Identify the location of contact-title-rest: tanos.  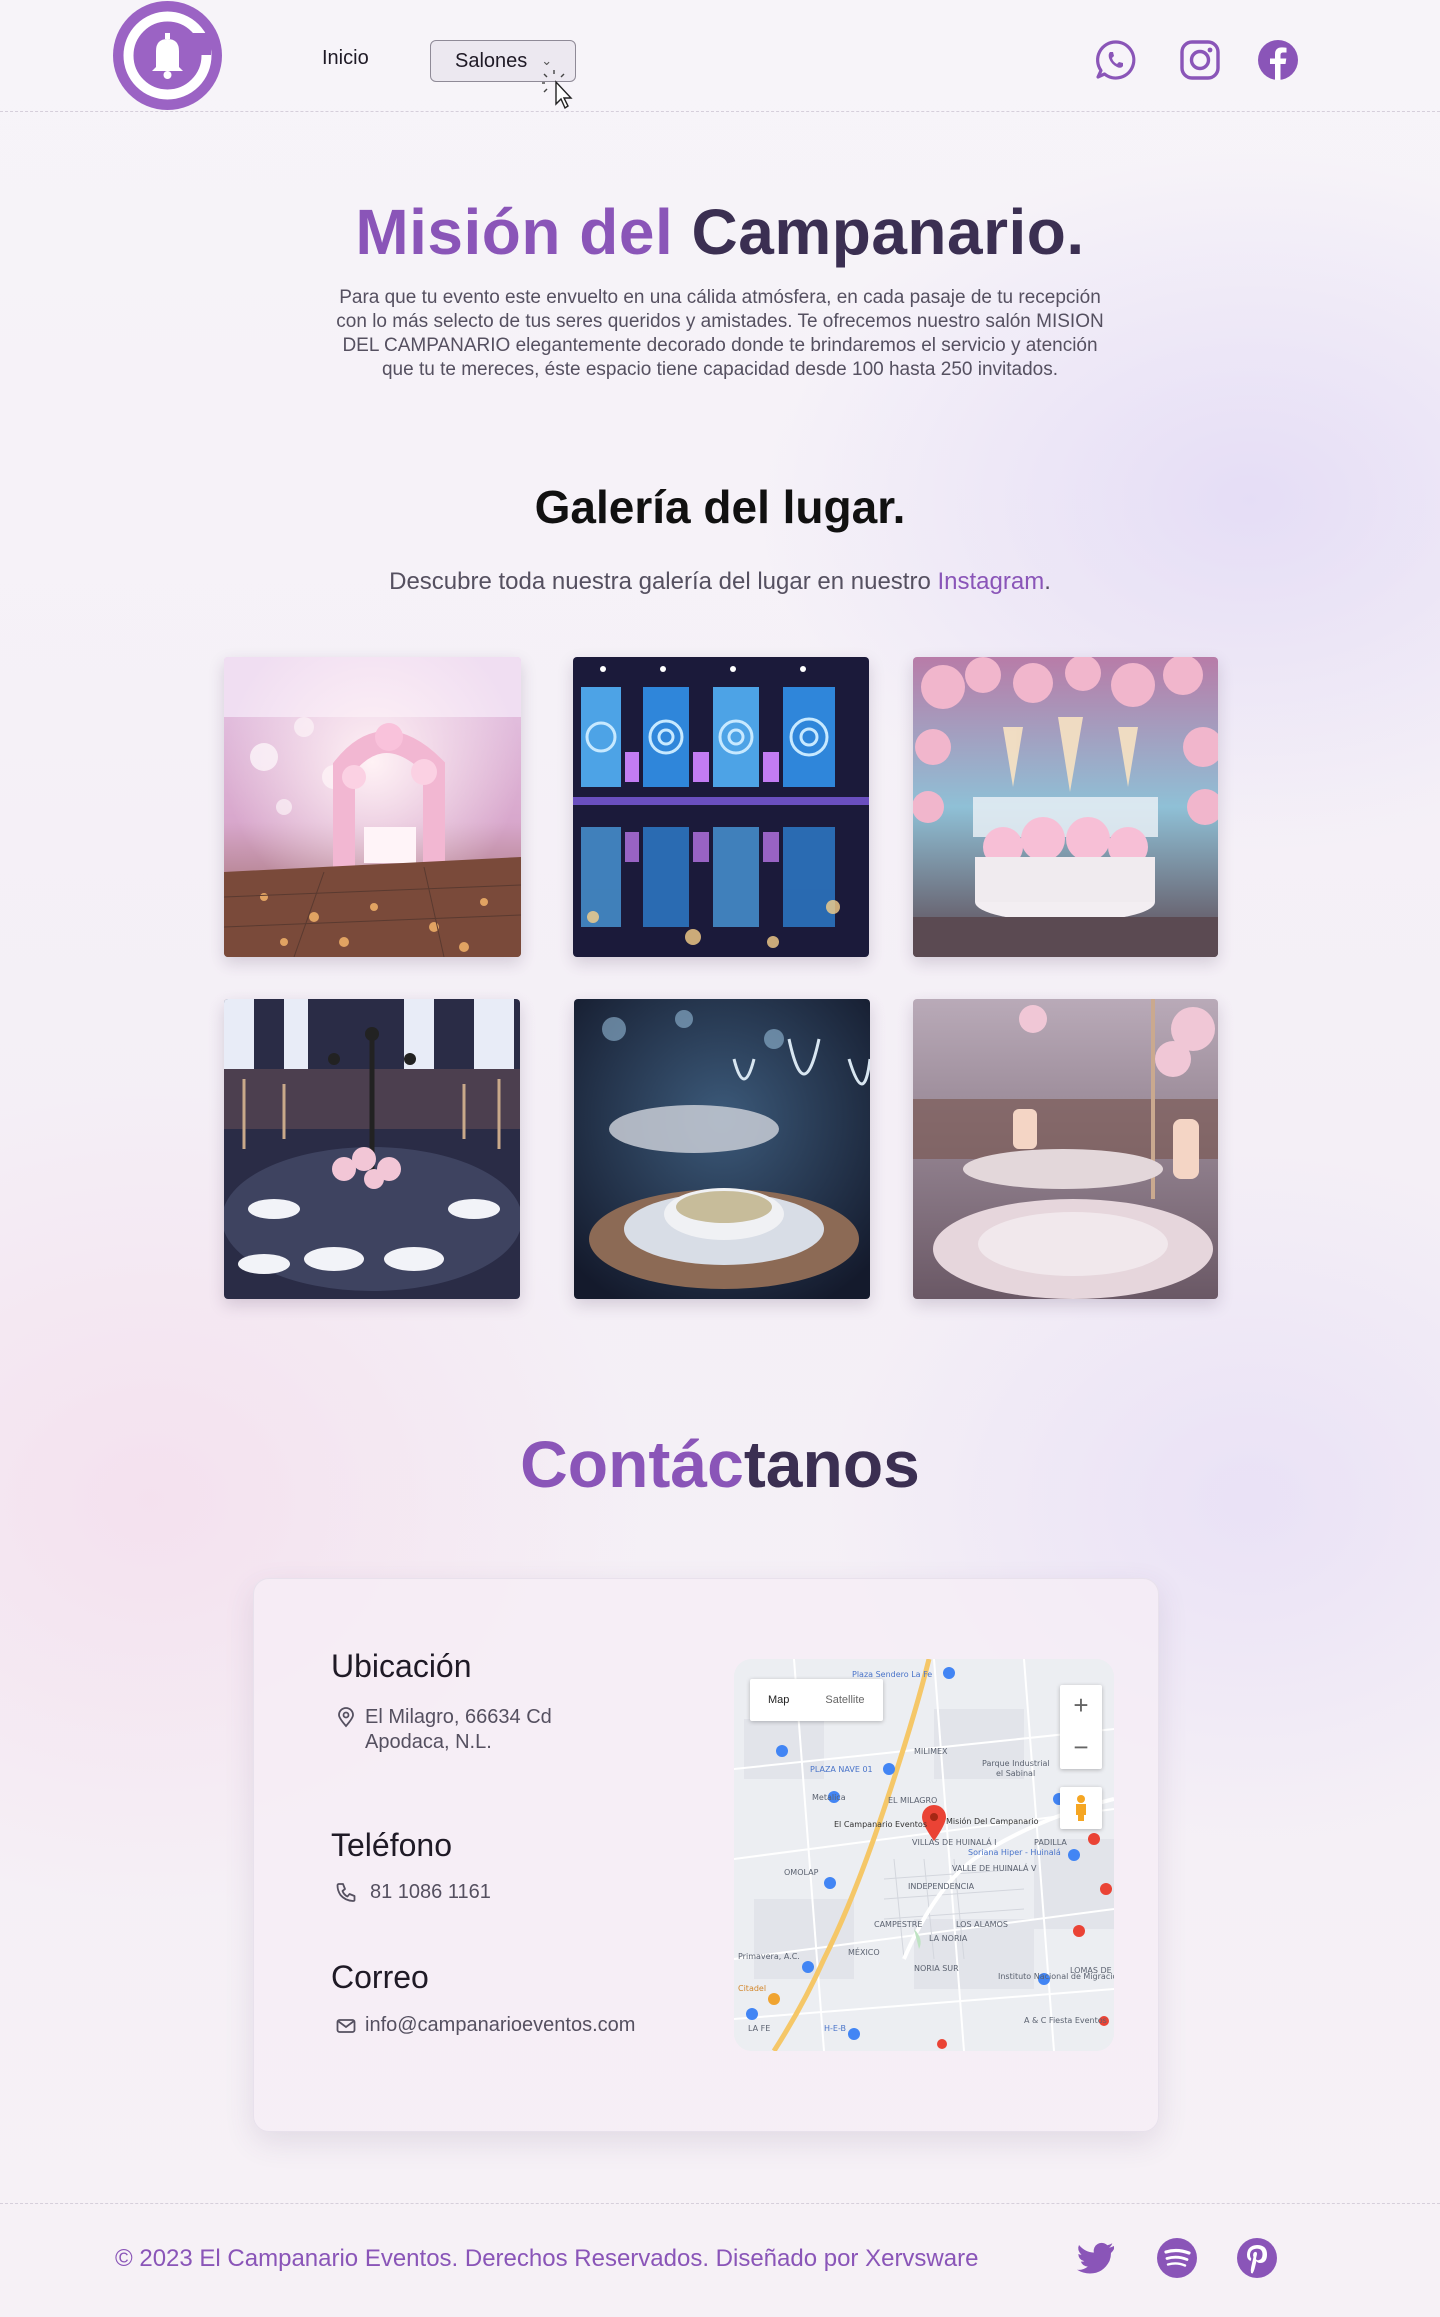
(831, 1464).